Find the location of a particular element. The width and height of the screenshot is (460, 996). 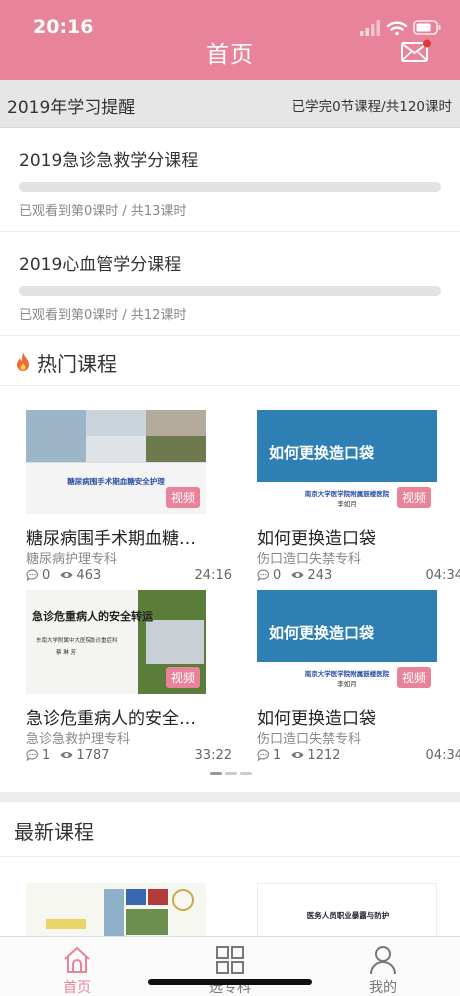

page-indicator is located at coordinates (232, 774).